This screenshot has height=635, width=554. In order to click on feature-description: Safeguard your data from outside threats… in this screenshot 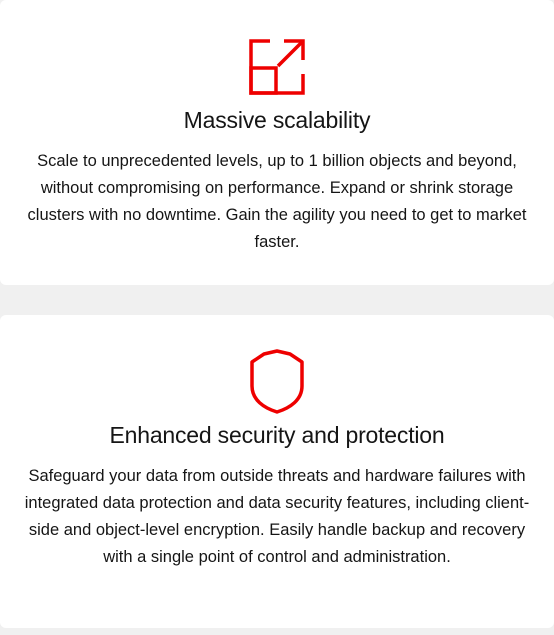, I will do `click(277, 516)`.